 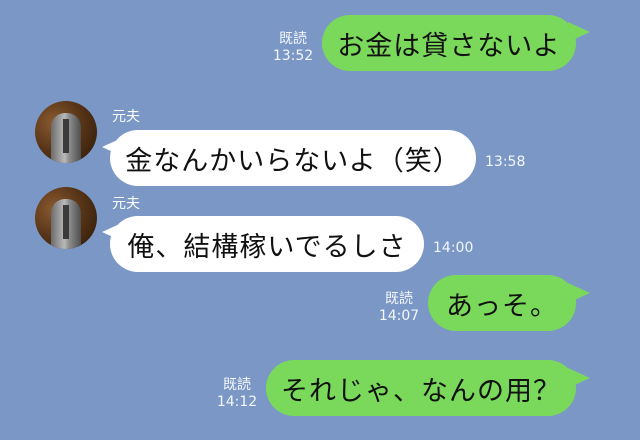 What do you see at coordinates (267, 247) in the screenshot?
I see `message-text: 俺、結構稼いでるしさ` at bounding box center [267, 247].